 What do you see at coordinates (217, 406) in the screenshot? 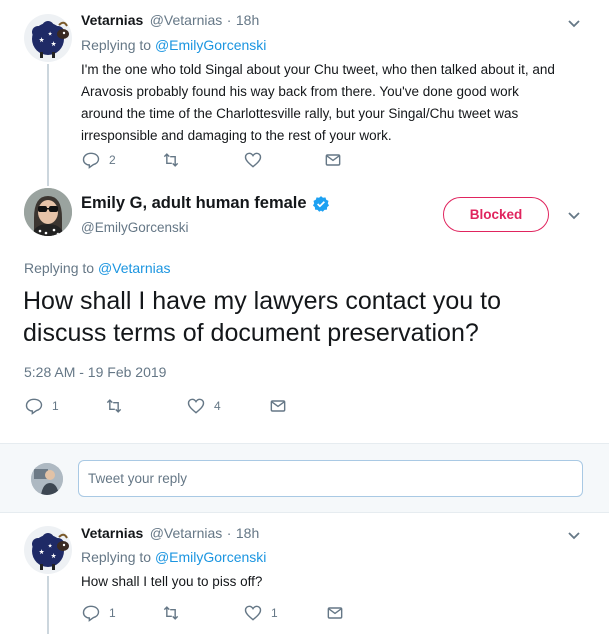
I see `like-count: 4` at bounding box center [217, 406].